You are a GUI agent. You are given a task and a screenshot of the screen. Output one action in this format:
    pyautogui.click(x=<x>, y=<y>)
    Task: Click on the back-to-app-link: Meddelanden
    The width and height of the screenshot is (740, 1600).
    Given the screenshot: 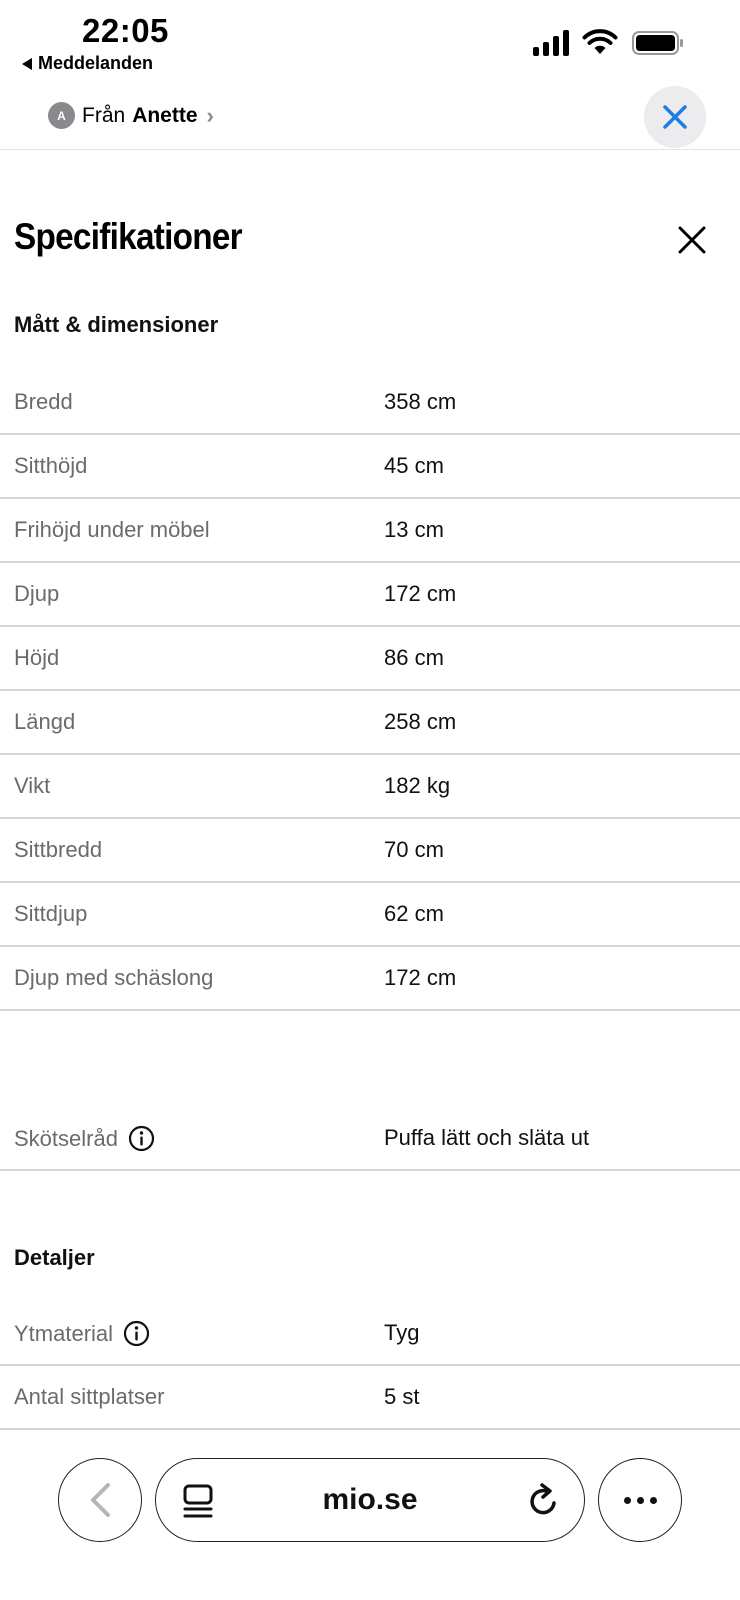 What is the action you would take?
    pyautogui.click(x=87, y=63)
    